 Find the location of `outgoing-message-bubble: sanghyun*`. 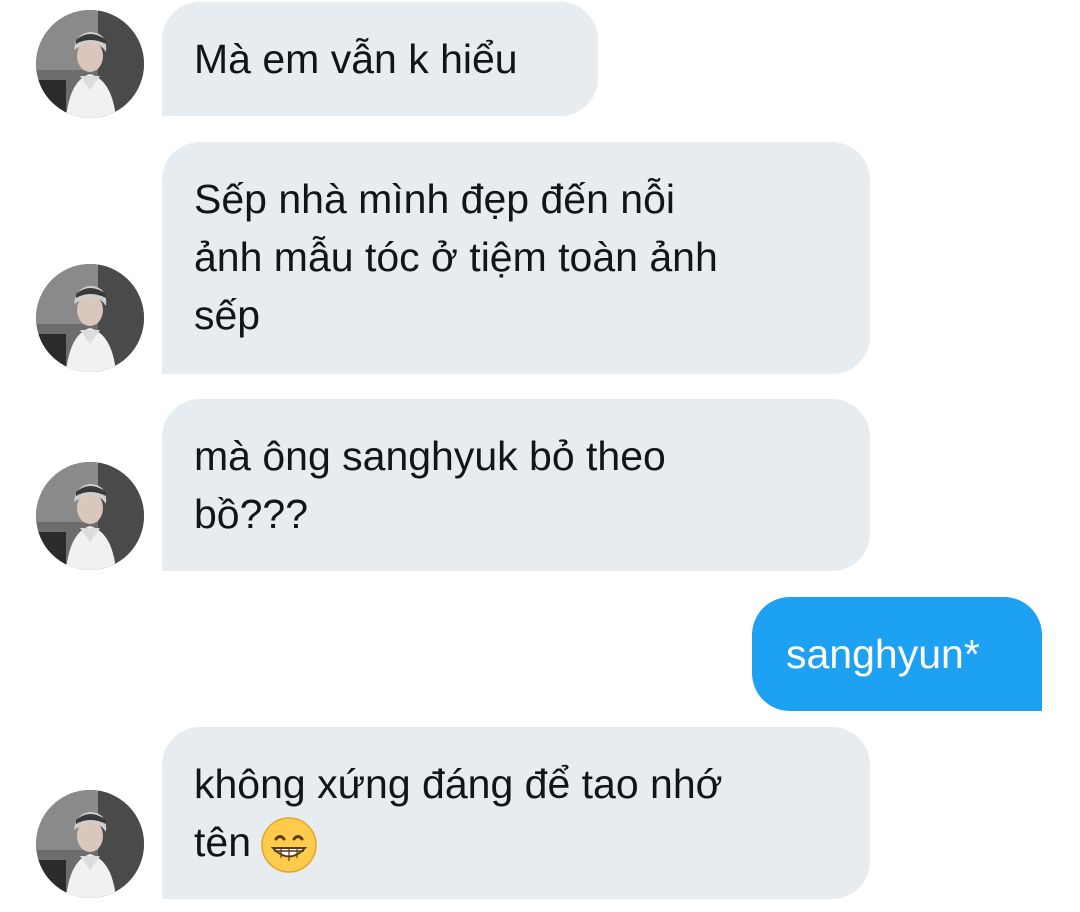

outgoing-message-bubble: sanghyun* is located at coordinates (897, 654).